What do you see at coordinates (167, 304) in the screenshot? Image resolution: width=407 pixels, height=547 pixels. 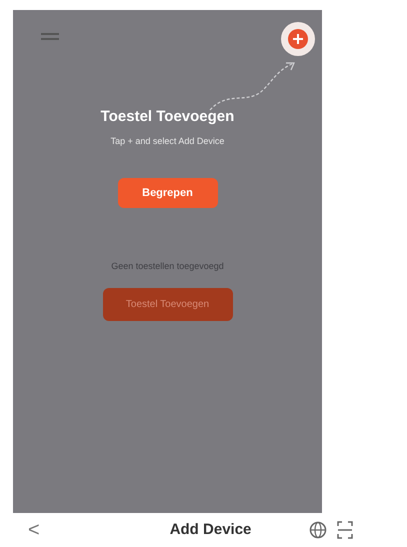 I see `add-device-button: Toestel Toevoegen` at bounding box center [167, 304].